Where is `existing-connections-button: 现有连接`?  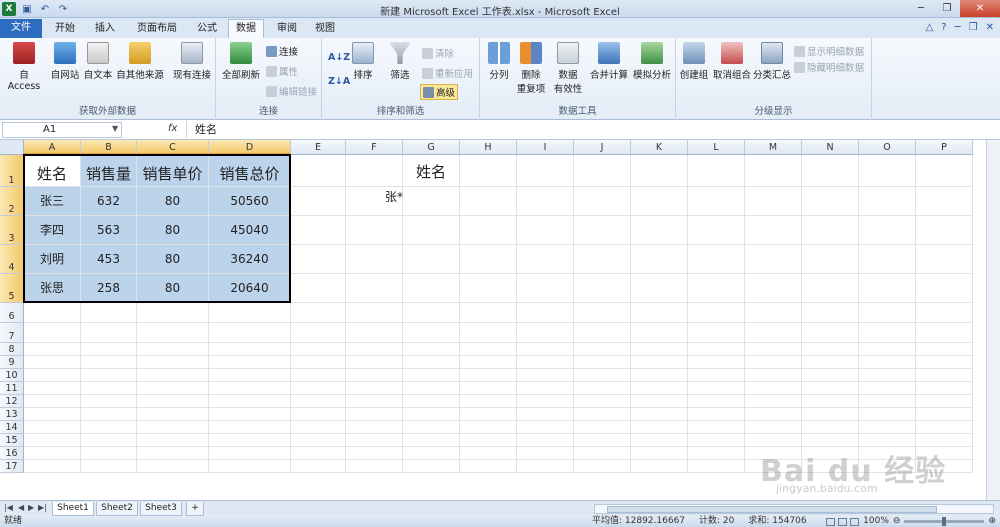
existing-connections-button: 现有连接 is located at coordinates (192, 61).